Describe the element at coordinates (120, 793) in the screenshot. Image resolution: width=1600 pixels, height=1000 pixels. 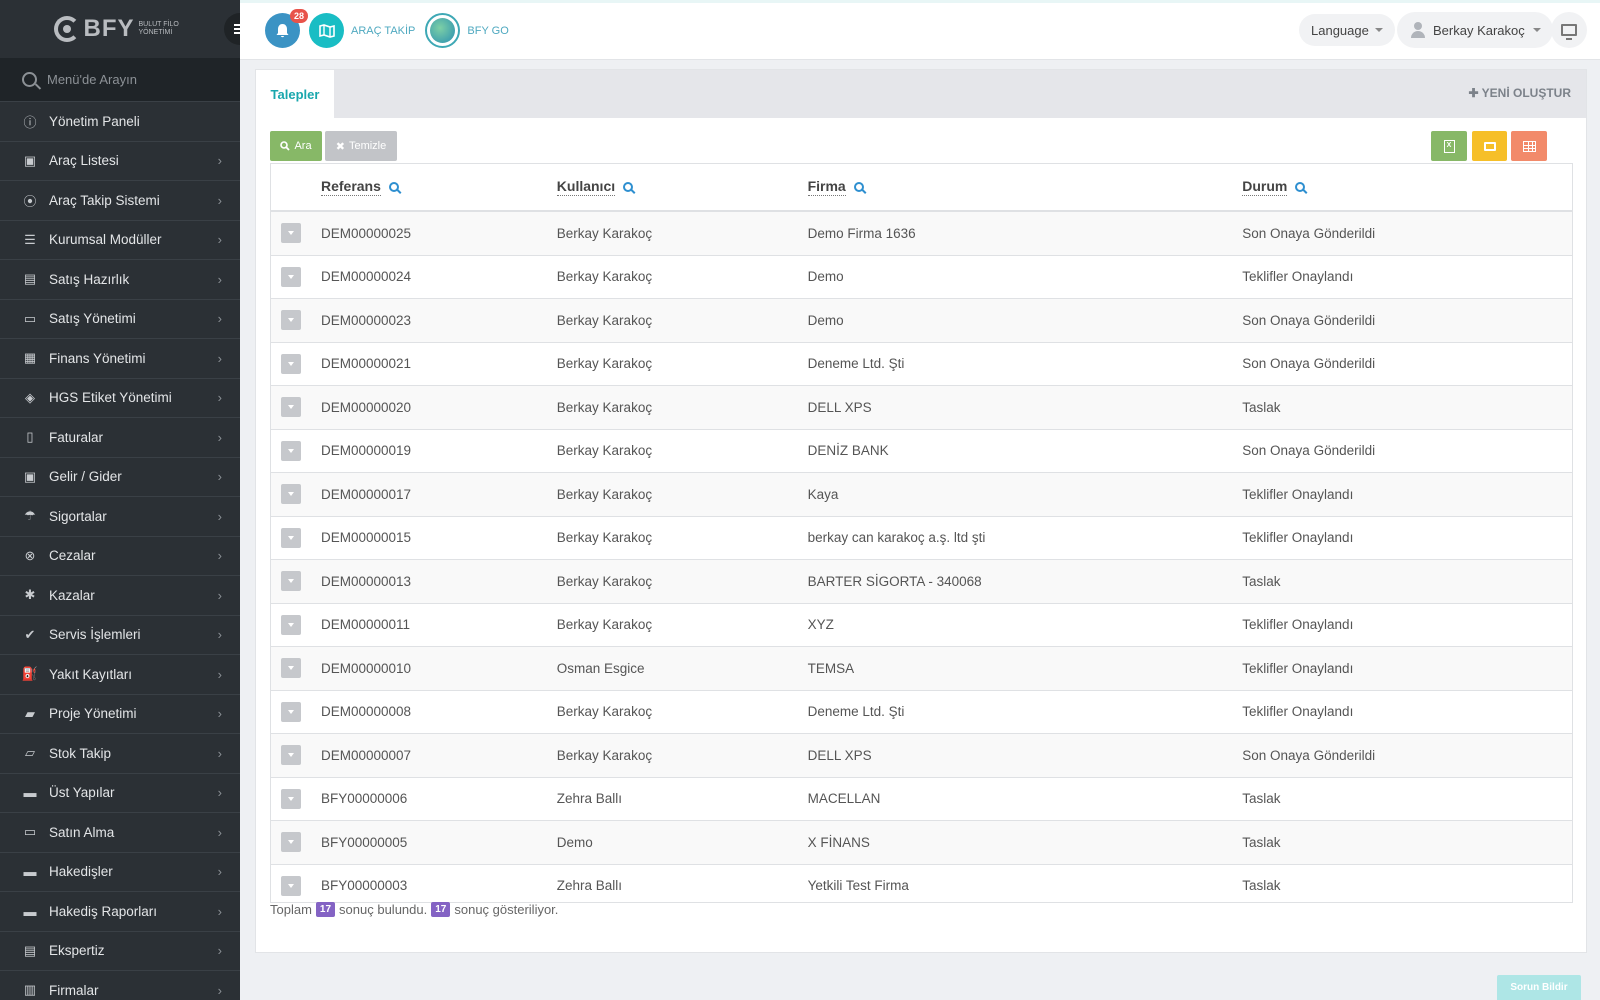
I see `sidebar-item: ▬ Üst Yapılar ›` at that location.